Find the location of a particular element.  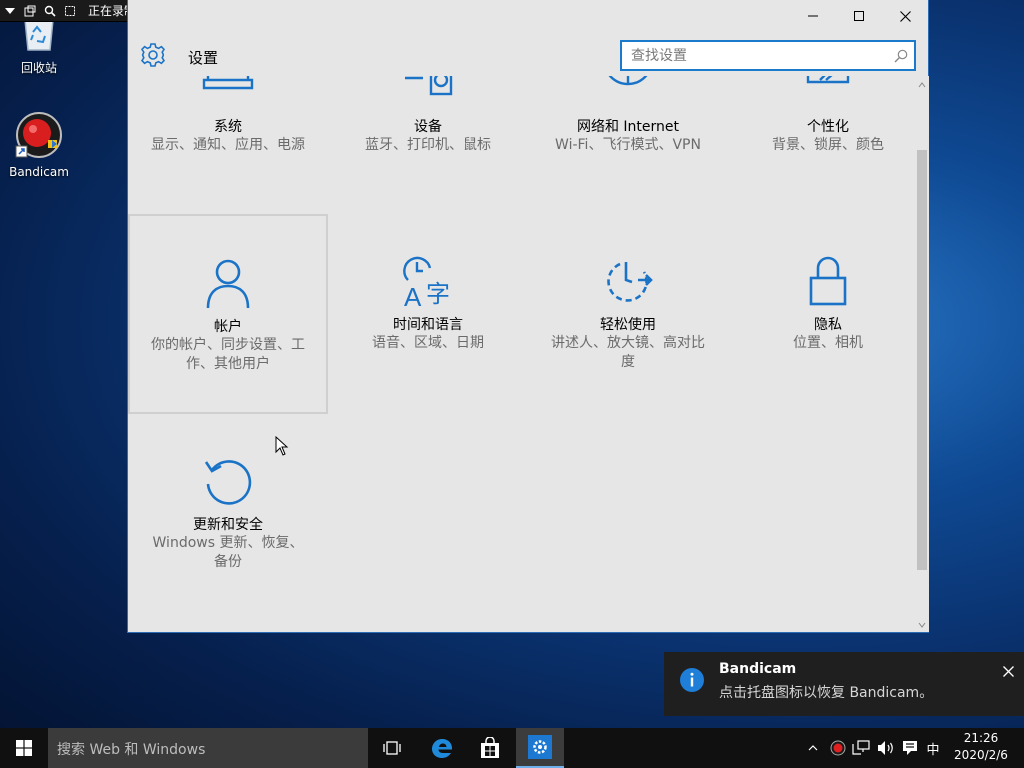

tile-description: Wi-Fi、飞行模式、VPN is located at coordinates (628, 145).